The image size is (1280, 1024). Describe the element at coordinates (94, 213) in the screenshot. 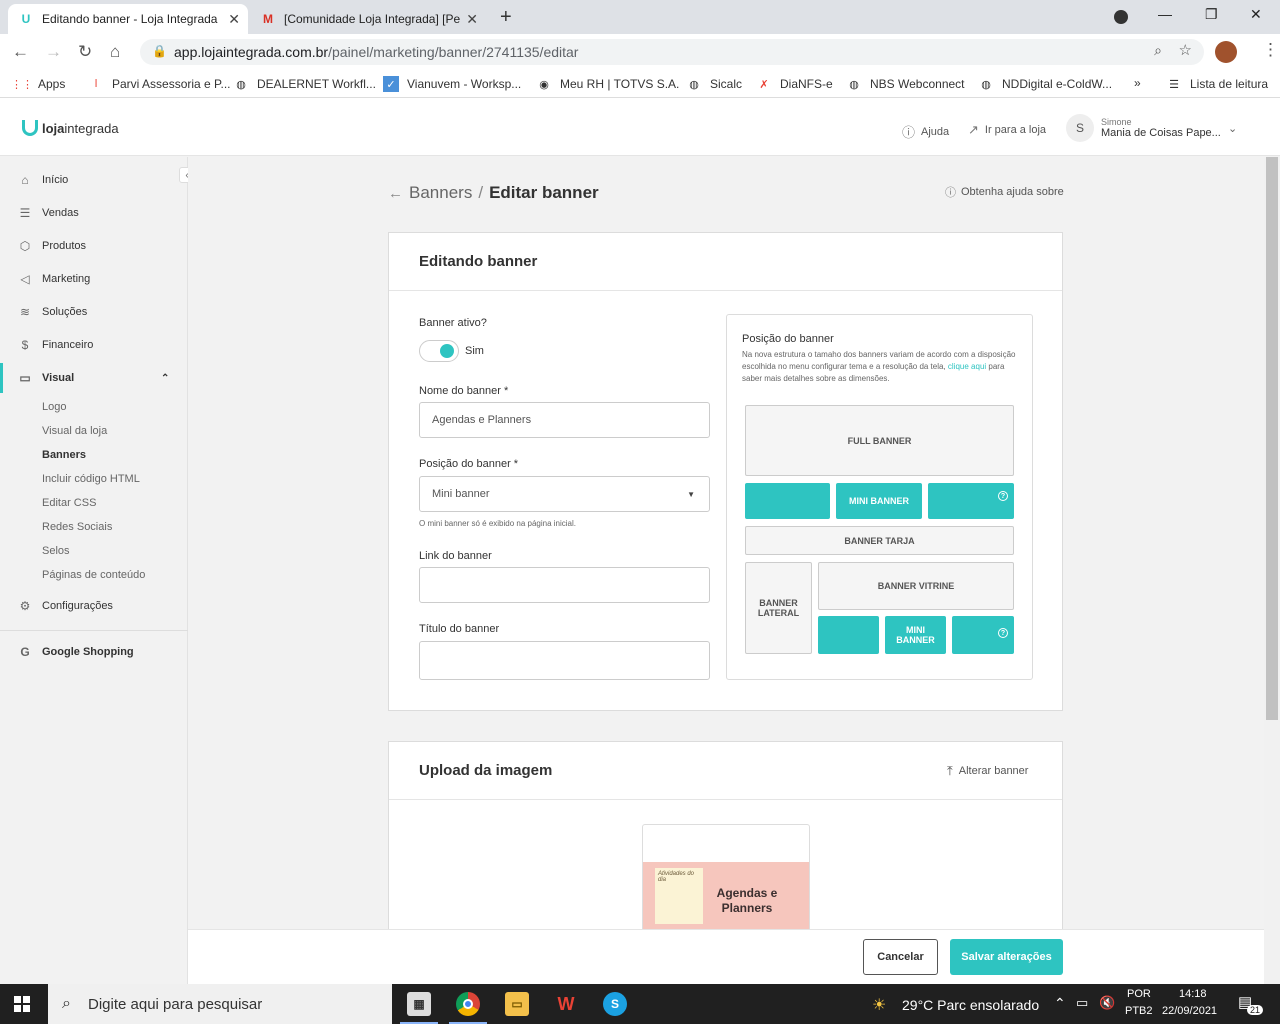

I see `sidebar-item-vendas: ☰ Vendas` at that location.